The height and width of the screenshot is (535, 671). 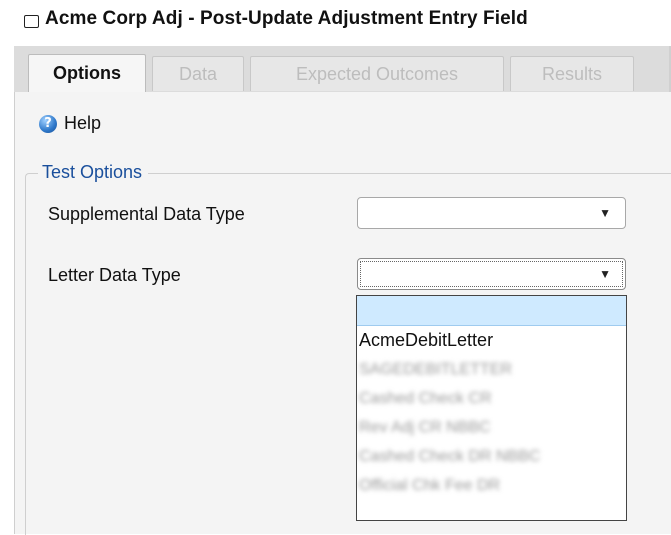 I want to click on dropdown-option-7: Official Chk Fee DR, so click(x=491, y=485).